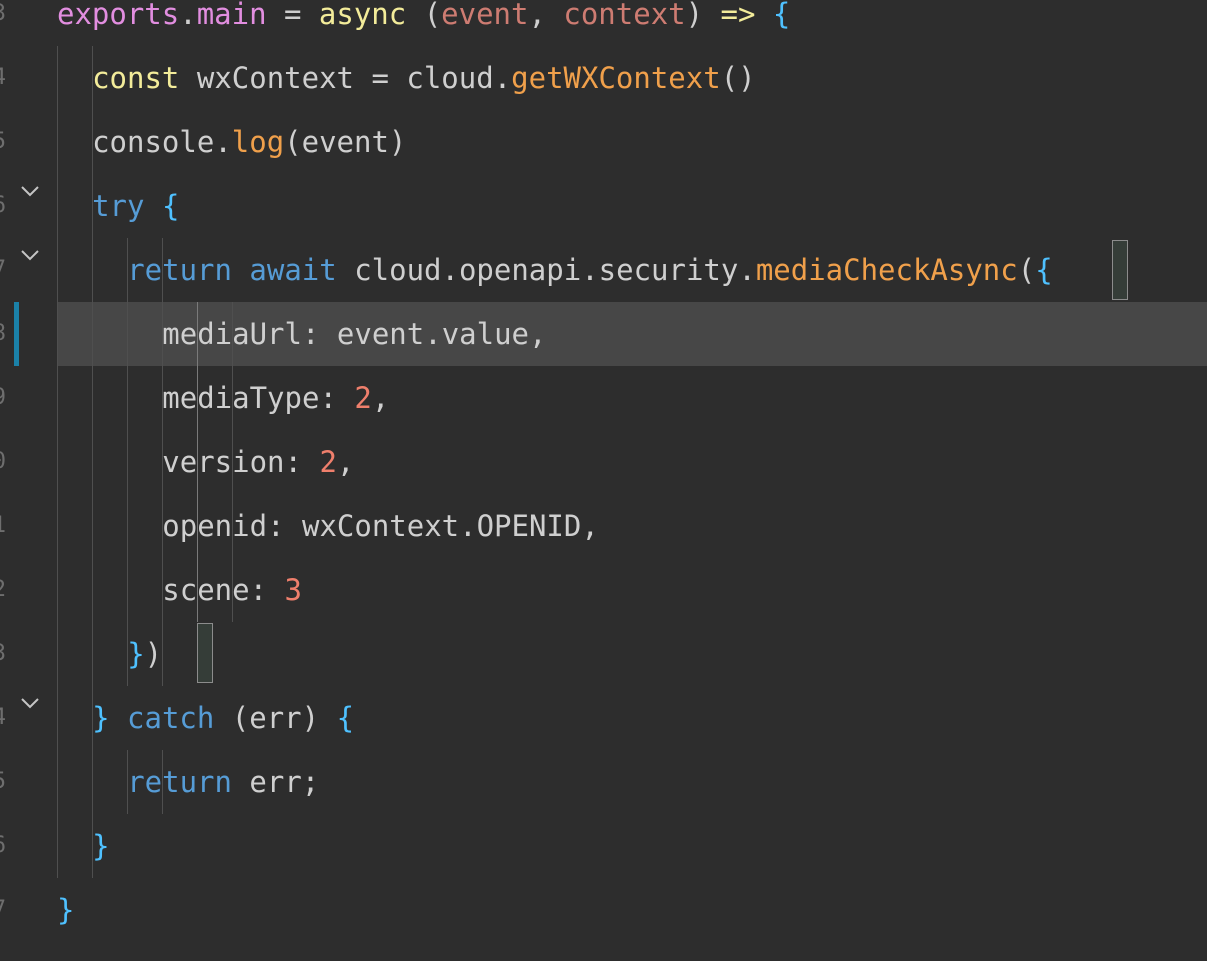 The height and width of the screenshot is (961, 1207). What do you see at coordinates (616, 78) in the screenshot?
I see `code-token: getWXContext` at bounding box center [616, 78].